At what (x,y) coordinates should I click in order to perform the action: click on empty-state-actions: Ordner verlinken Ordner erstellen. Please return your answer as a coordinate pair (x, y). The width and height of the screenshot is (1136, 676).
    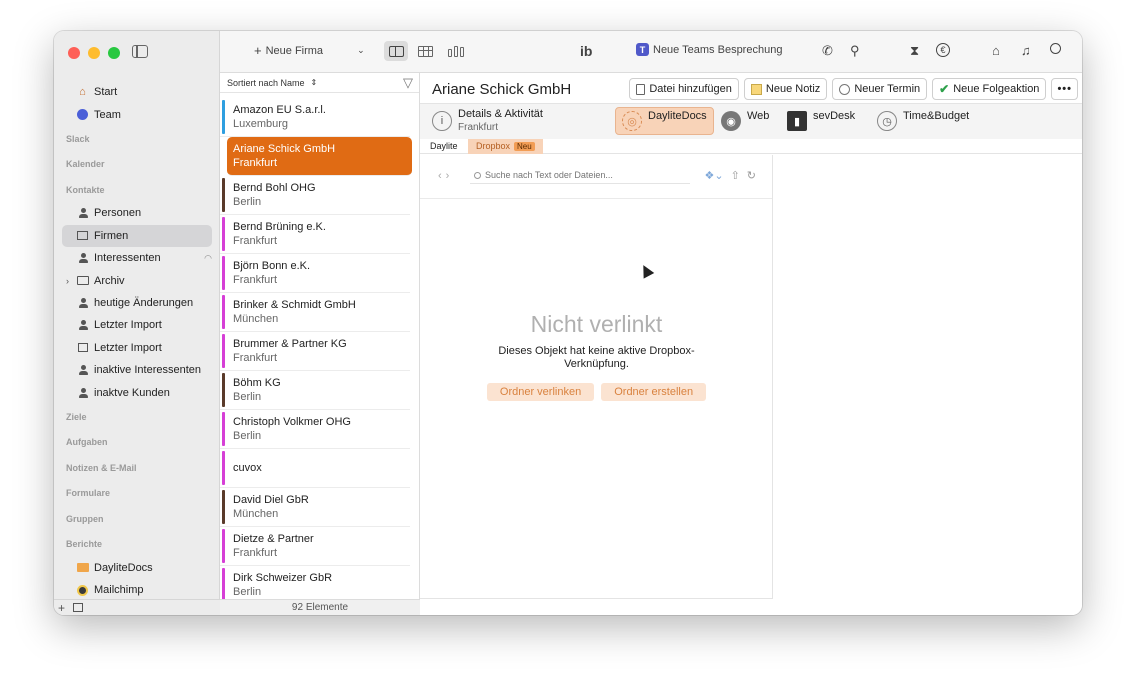
    Looking at the image, I should click on (596, 392).